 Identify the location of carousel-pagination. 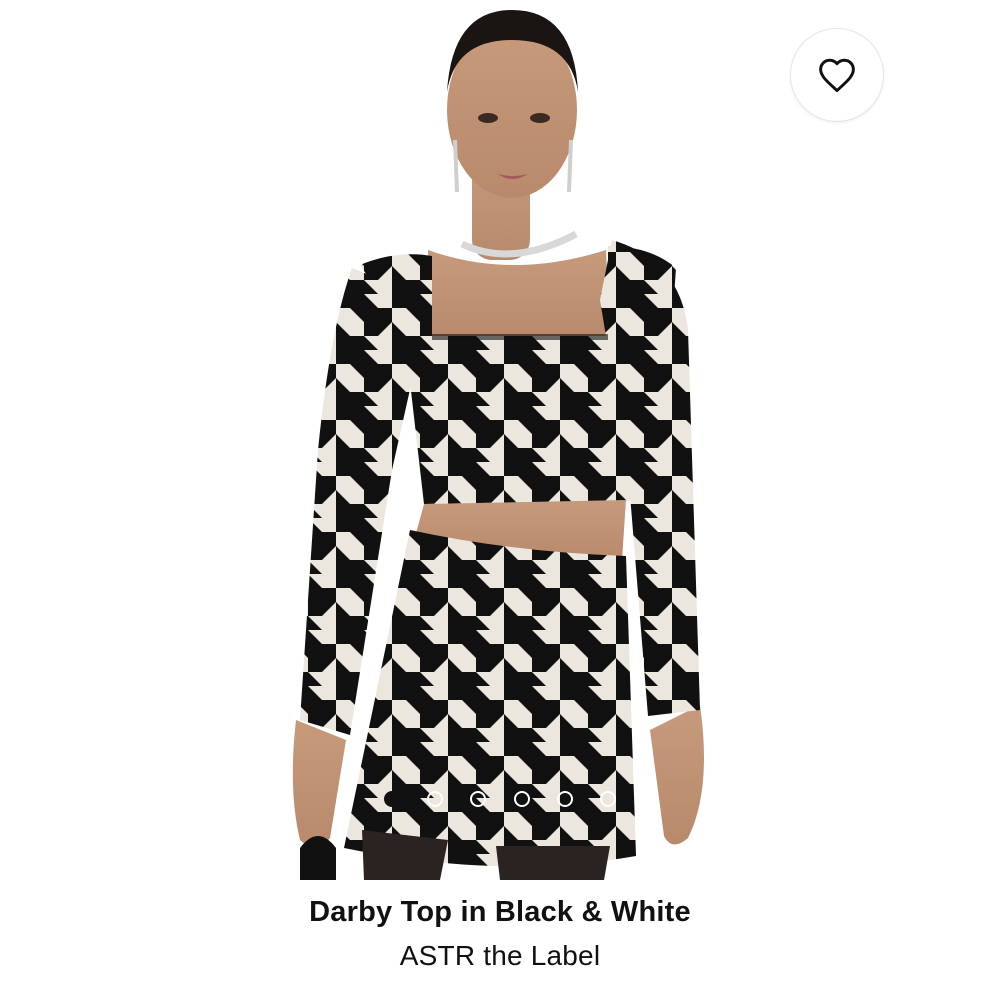
(500, 799).